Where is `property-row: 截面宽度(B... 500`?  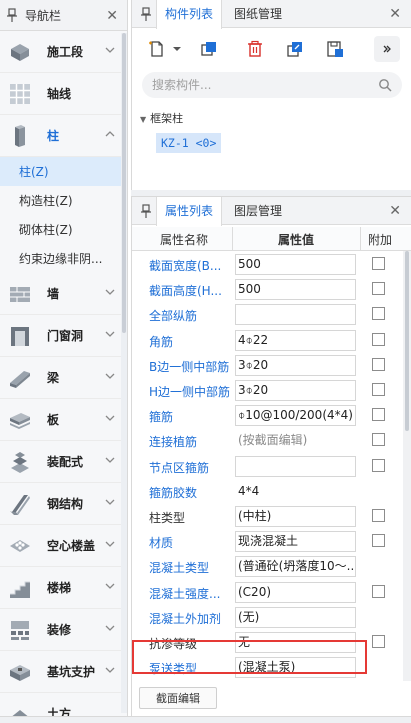
property-row: 截面宽度(B... 500 is located at coordinates (267, 264).